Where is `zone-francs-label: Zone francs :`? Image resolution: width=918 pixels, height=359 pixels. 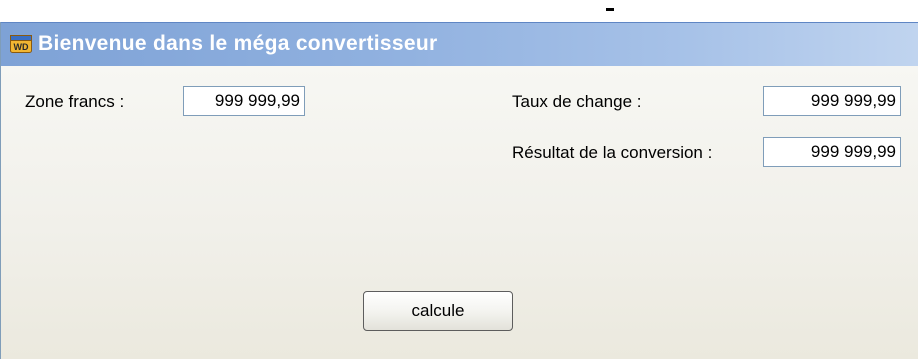 zone-francs-label: Zone francs : is located at coordinates (75, 101).